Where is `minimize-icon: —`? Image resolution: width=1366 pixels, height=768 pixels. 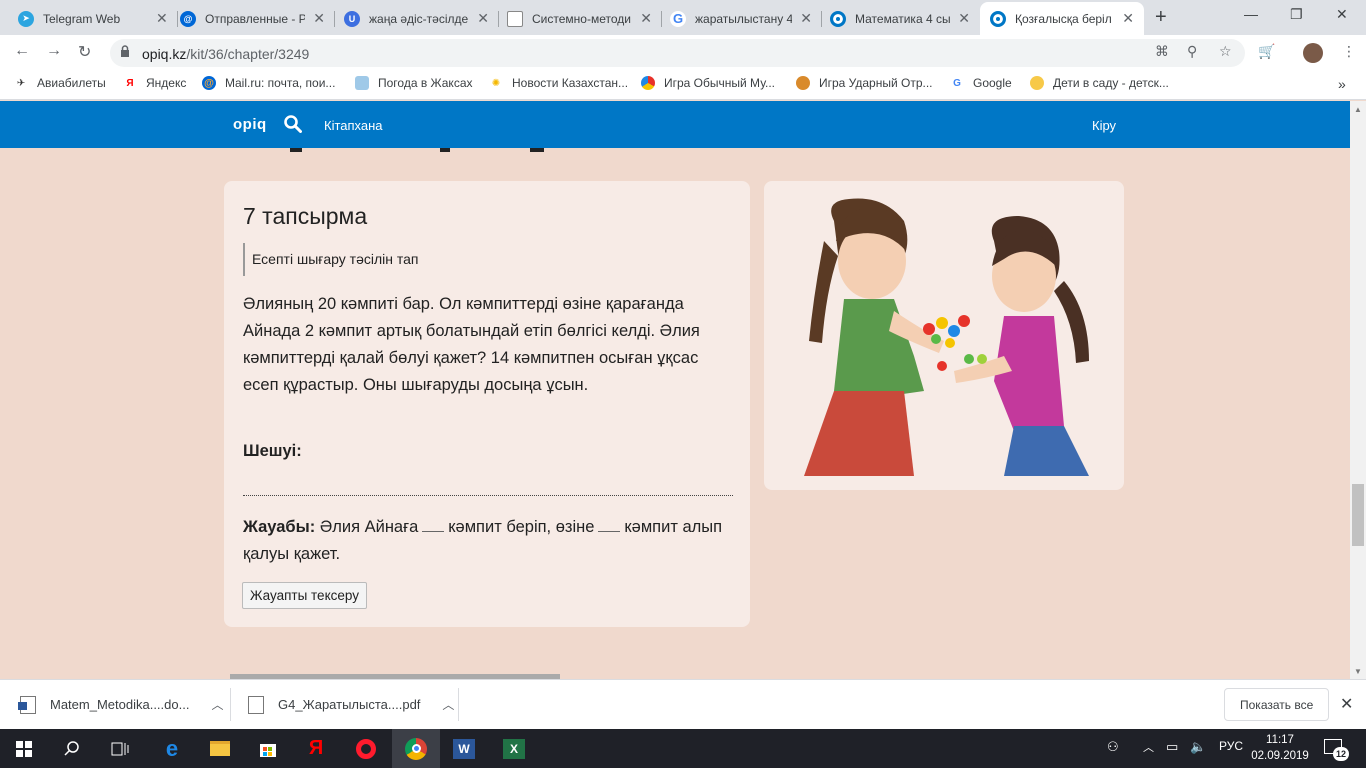 minimize-icon: — is located at coordinates (1251, 14).